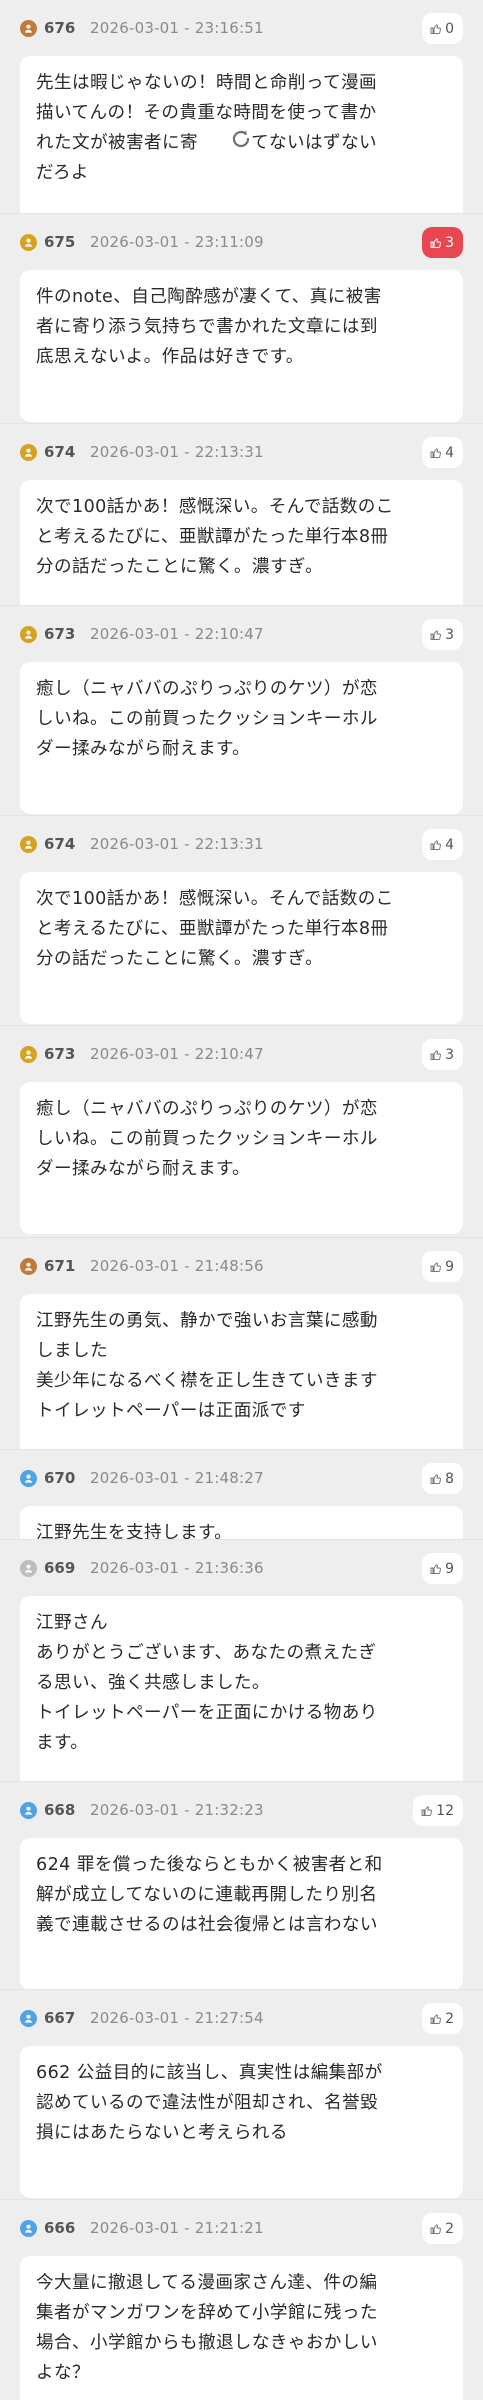 This screenshot has width=483, height=2400. What do you see at coordinates (207, 1321) in the screenshot?
I see `comment-text-line: 江野先生の勇気、静かで強いお言葉に感動` at bounding box center [207, 1321].